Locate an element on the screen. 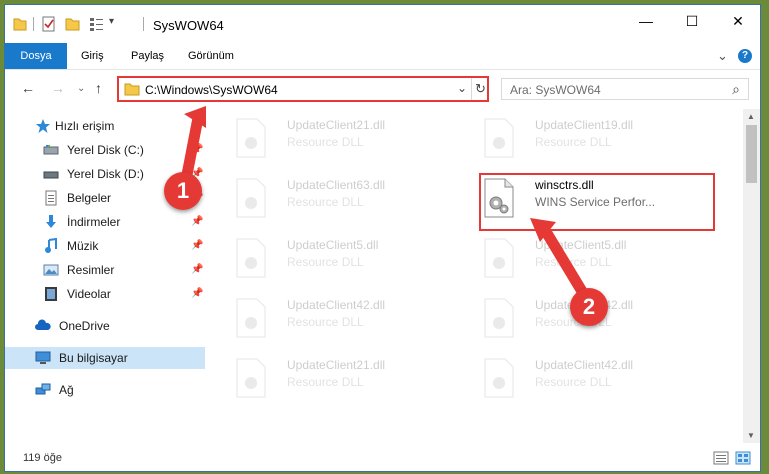 This screenshot has width=769, height=474. tab-view: Görünüm is located at coordinates (211, 56).